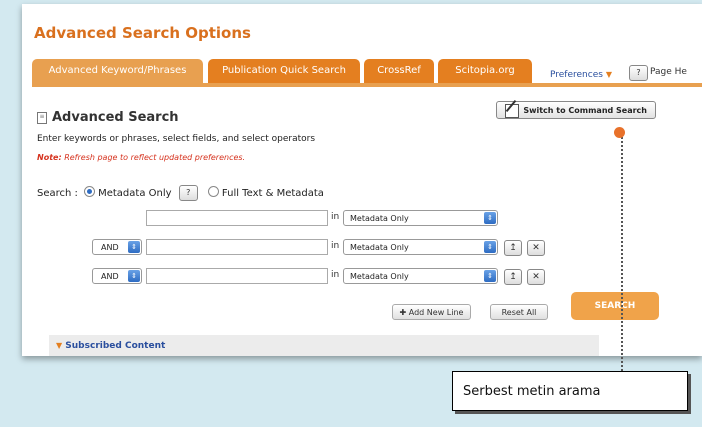  I want to click on add-new-line-label: Add New Line, so click(436, 312).